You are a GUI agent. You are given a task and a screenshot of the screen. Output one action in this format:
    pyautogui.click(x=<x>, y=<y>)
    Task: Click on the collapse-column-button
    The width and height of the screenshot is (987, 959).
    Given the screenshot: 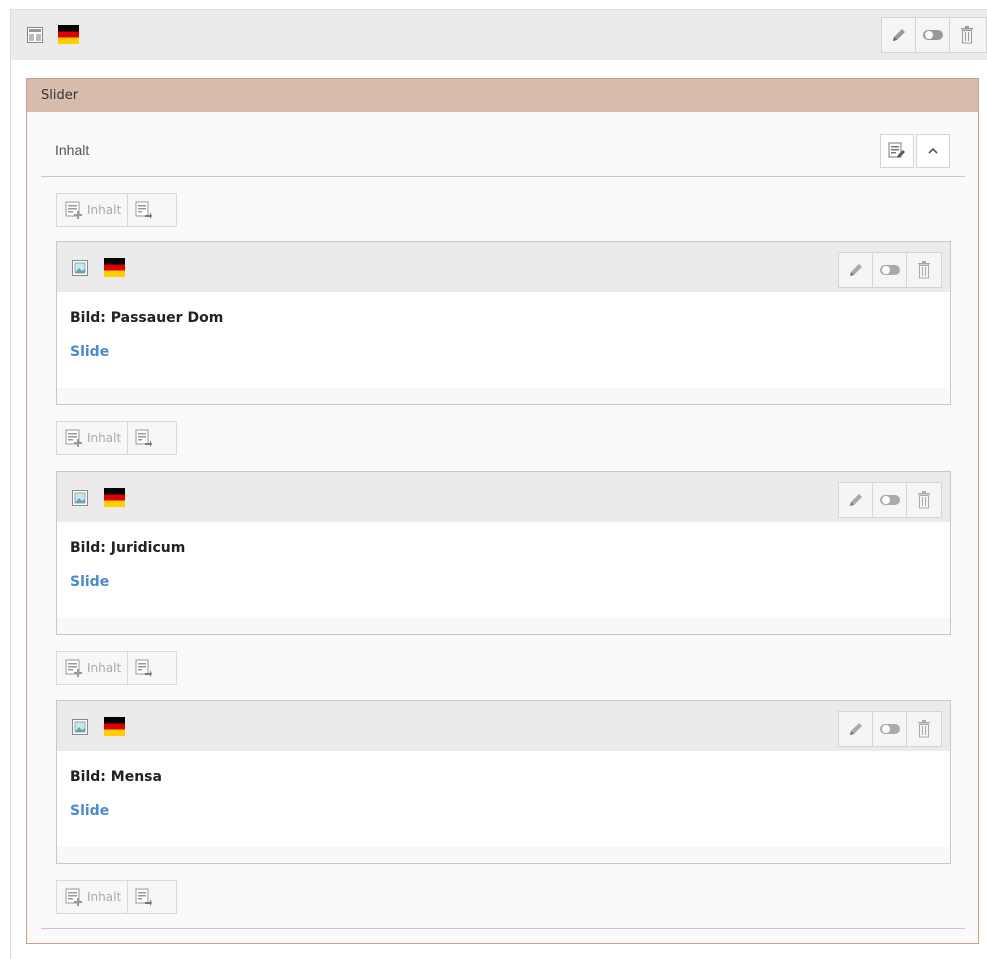 What is the action you would take?
    pyautogui.click(x=933, y=151)
    